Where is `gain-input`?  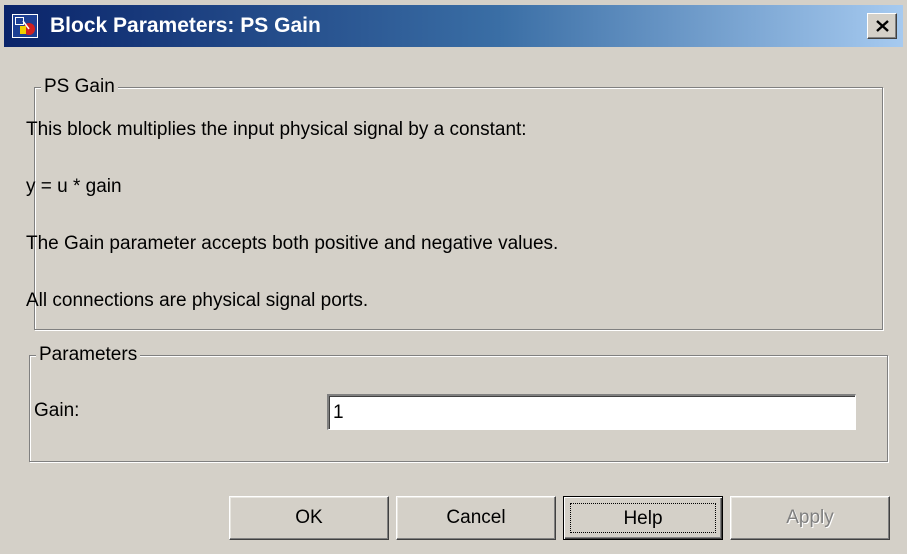
gain-input is located at coordinates (591, 412).